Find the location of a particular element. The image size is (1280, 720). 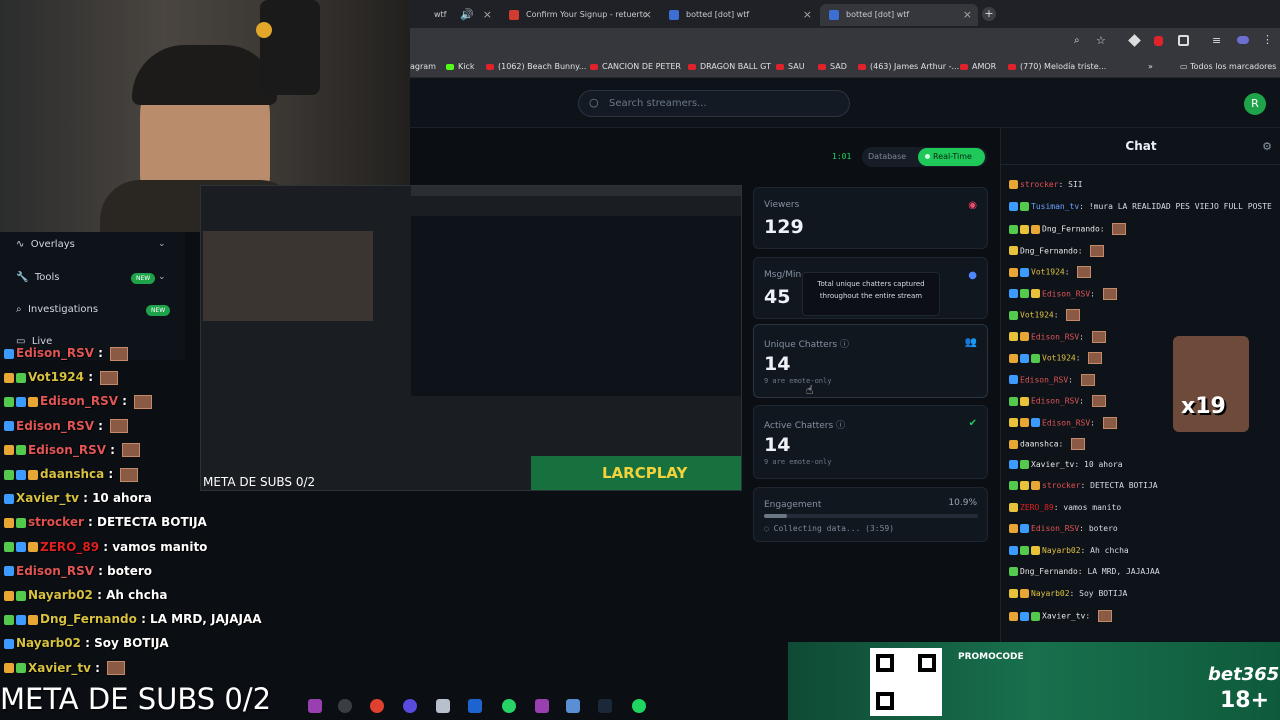

calculator-icon is located at coordinates (443, 706).